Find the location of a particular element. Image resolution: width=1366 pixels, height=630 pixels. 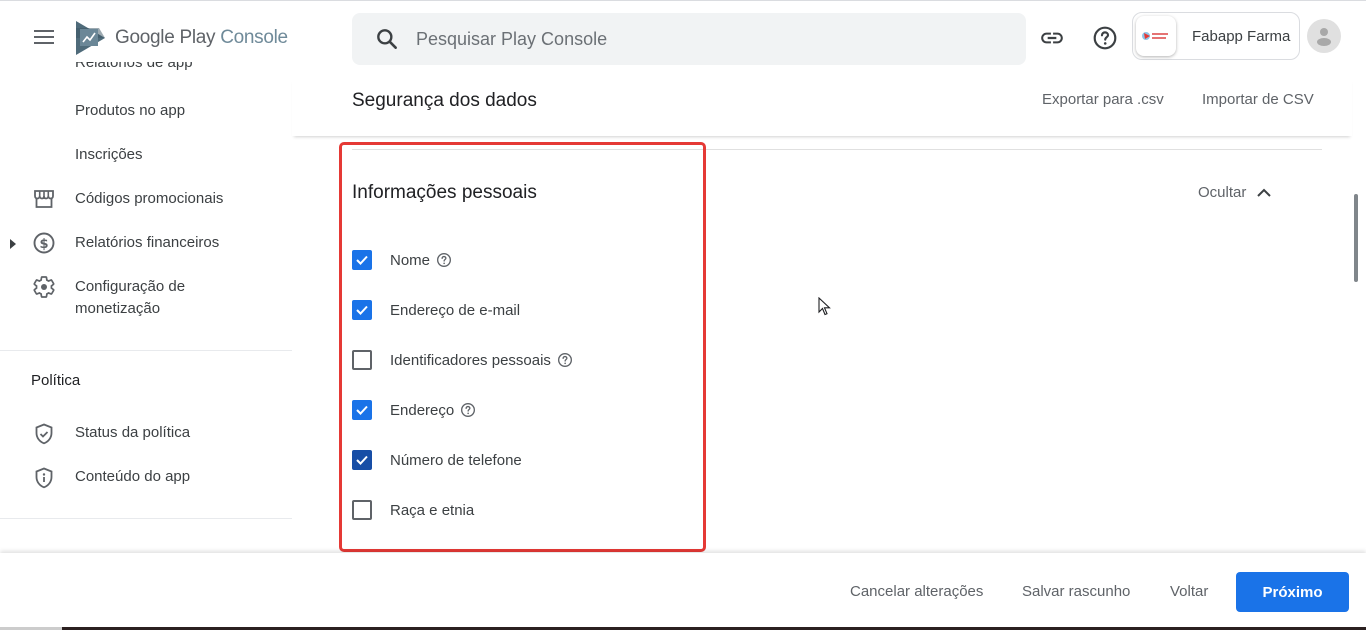

menu-button is located at coordinates (44, 38).